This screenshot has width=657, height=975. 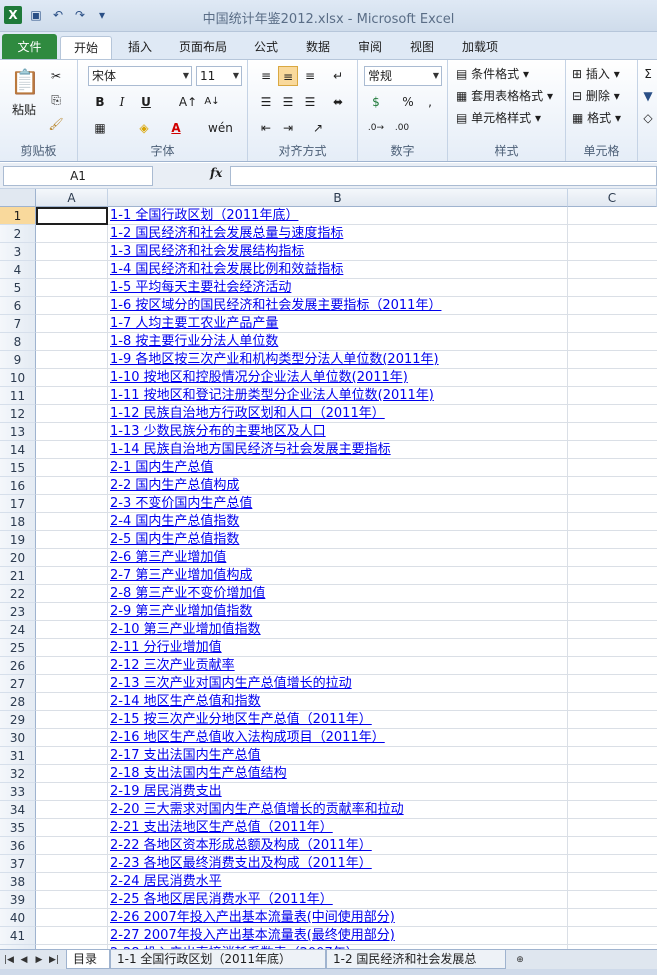 I want to click on borders-icon: ▦, so click(x=100, y=128).